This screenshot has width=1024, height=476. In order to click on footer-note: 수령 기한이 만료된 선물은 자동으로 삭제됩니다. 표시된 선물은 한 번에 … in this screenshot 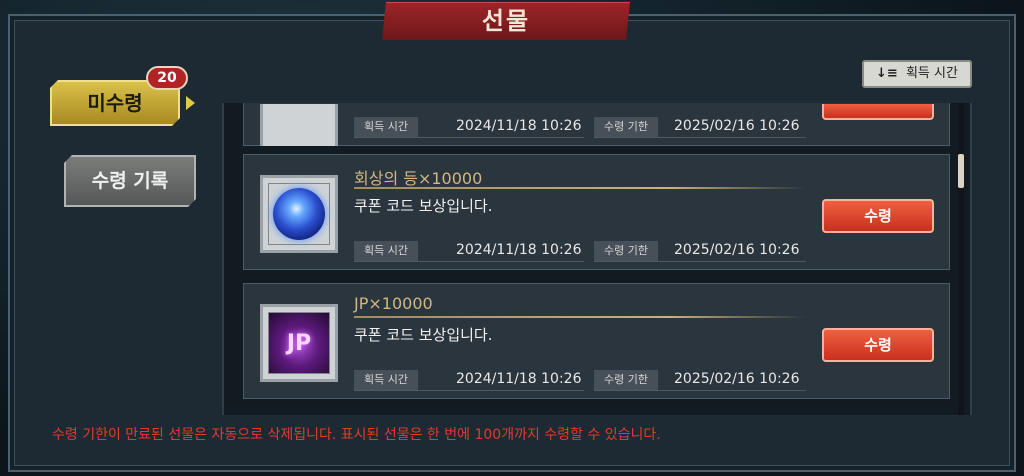, I will do `click(356, 435)`.